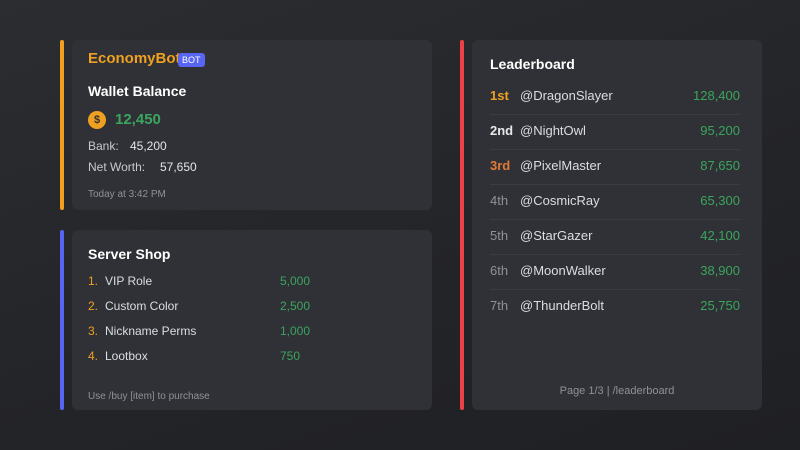  What do you see at coordinates (720, 305) in the screenshot?
I see `leaderboard-score: 25,750` at bounding box center [720, 305].